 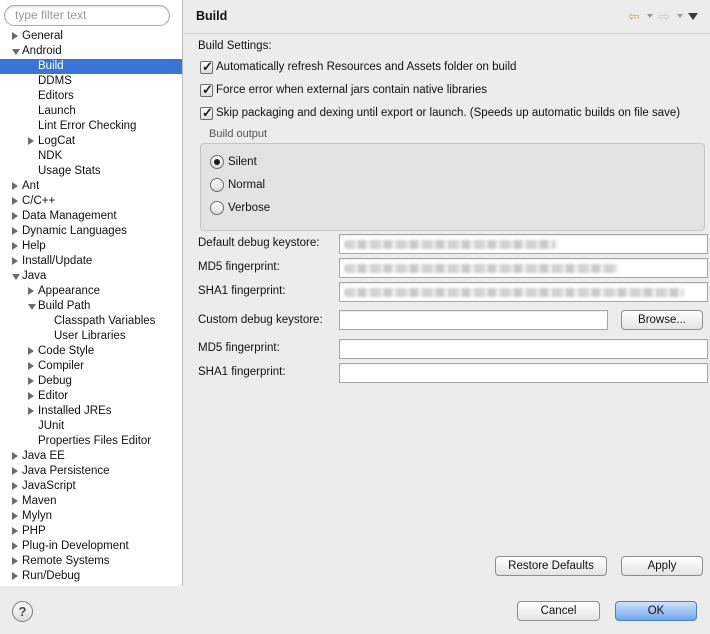 I want to click on tree-item-ant: Ant, so click(x=91, y=186).